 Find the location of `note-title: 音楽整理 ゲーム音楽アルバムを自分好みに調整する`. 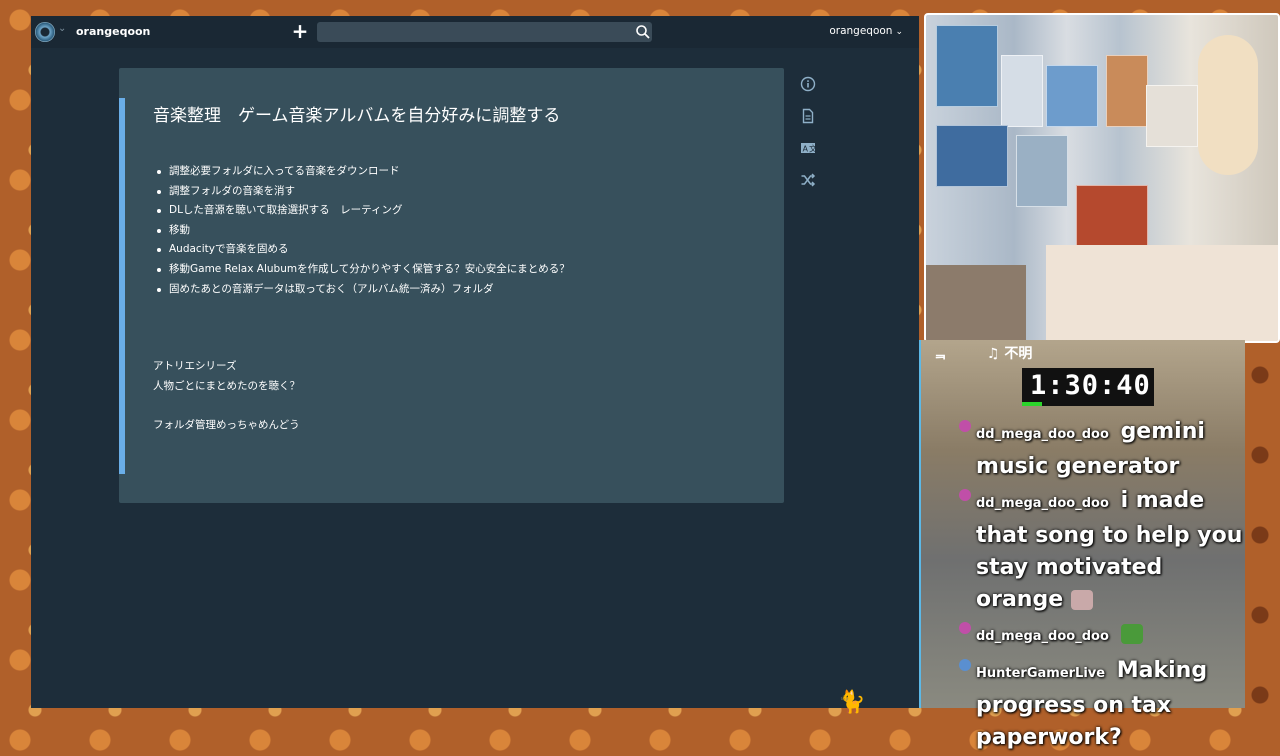

note-title: 音楽整理 ゲーム音楽アルバムを自分好みに調整する is located at coordinates (357, 116).